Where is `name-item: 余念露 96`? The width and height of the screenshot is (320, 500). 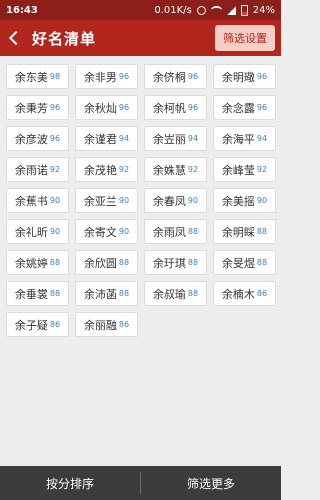 name-item: 余念露 96 is located at coordinates (244, 107).